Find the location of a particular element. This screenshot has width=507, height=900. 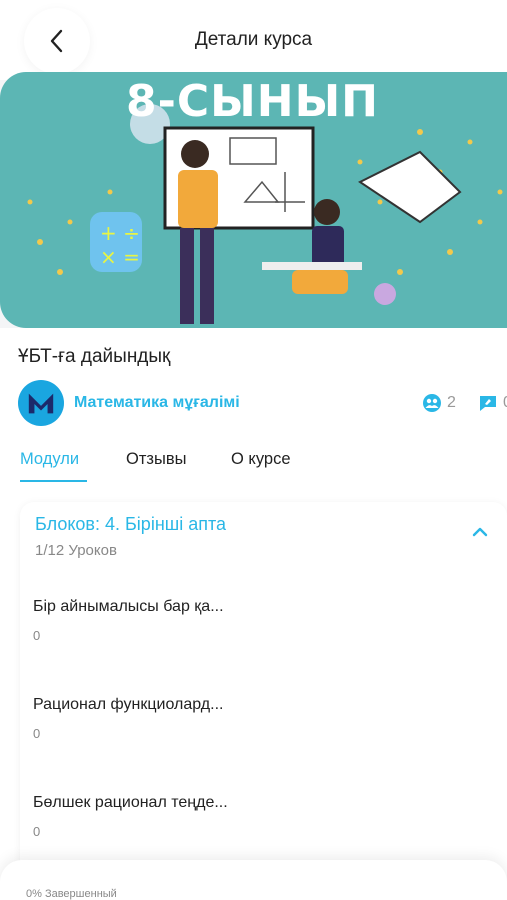

header: Детали курса is located at coordinates (253, 40).